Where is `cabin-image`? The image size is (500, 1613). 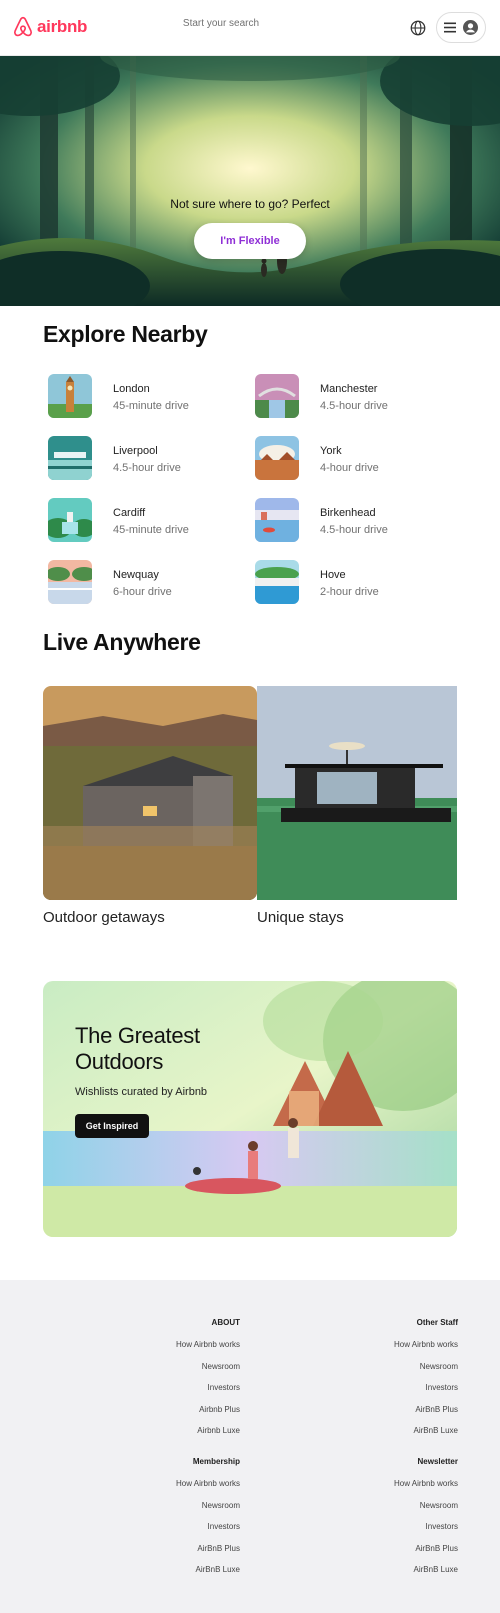
cabin-image is located at coordinates (150, 793).